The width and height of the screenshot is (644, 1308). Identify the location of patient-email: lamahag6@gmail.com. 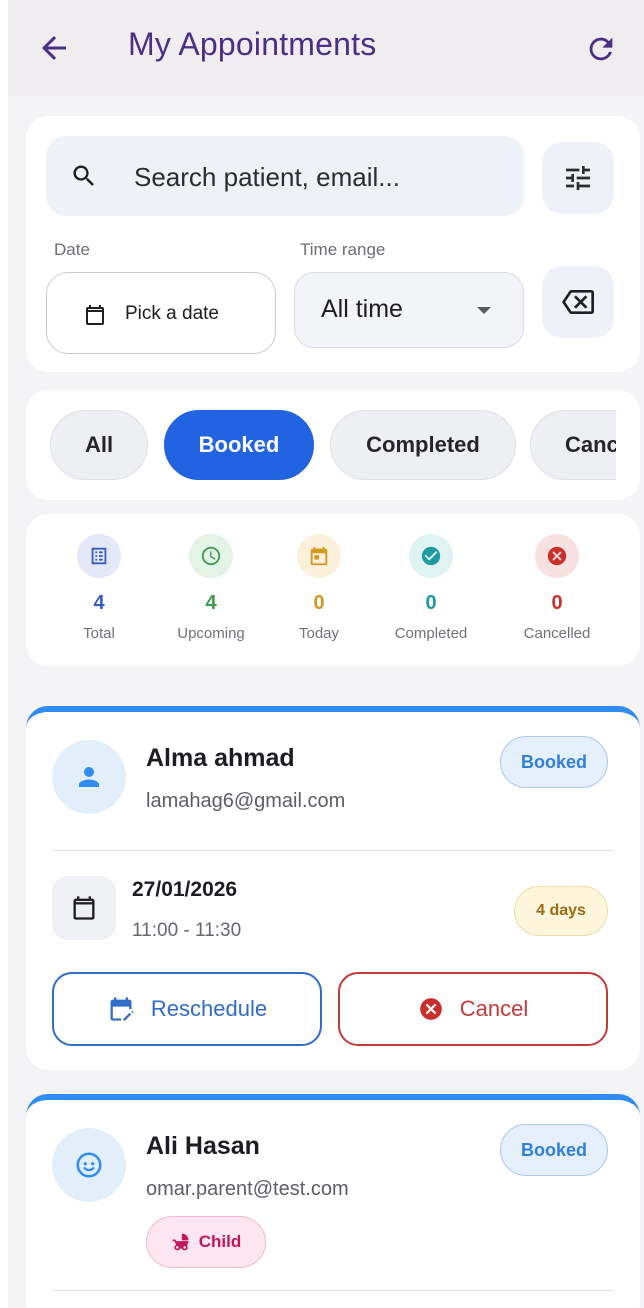
(246, 801).